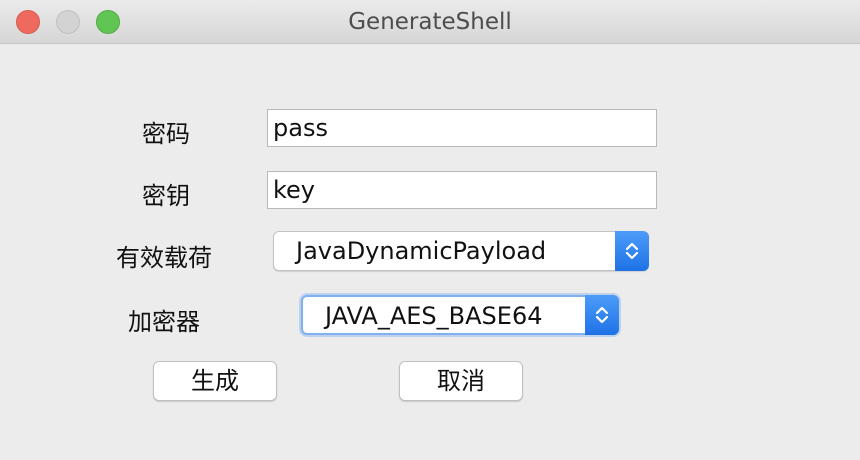 The image size is (860, 460). I want to click on encoder-select: JAVA_AES_BASE64, so click(460, 315).